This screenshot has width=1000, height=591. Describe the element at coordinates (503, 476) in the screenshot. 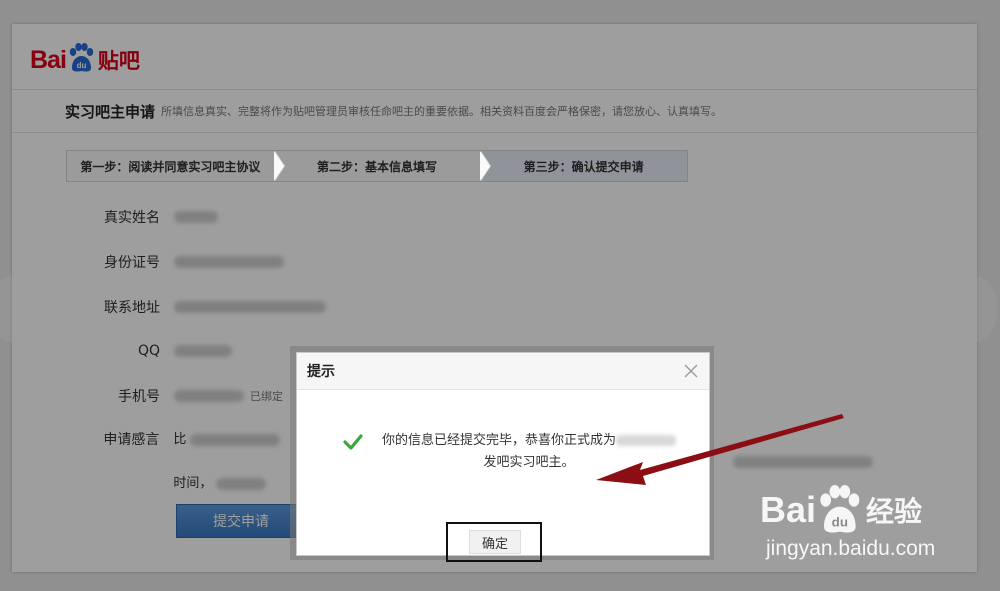

I see `dialog-body: 你的信息已经提交完毕，恭喜你正式成为 发吧实习吧主。 确定` at that location.